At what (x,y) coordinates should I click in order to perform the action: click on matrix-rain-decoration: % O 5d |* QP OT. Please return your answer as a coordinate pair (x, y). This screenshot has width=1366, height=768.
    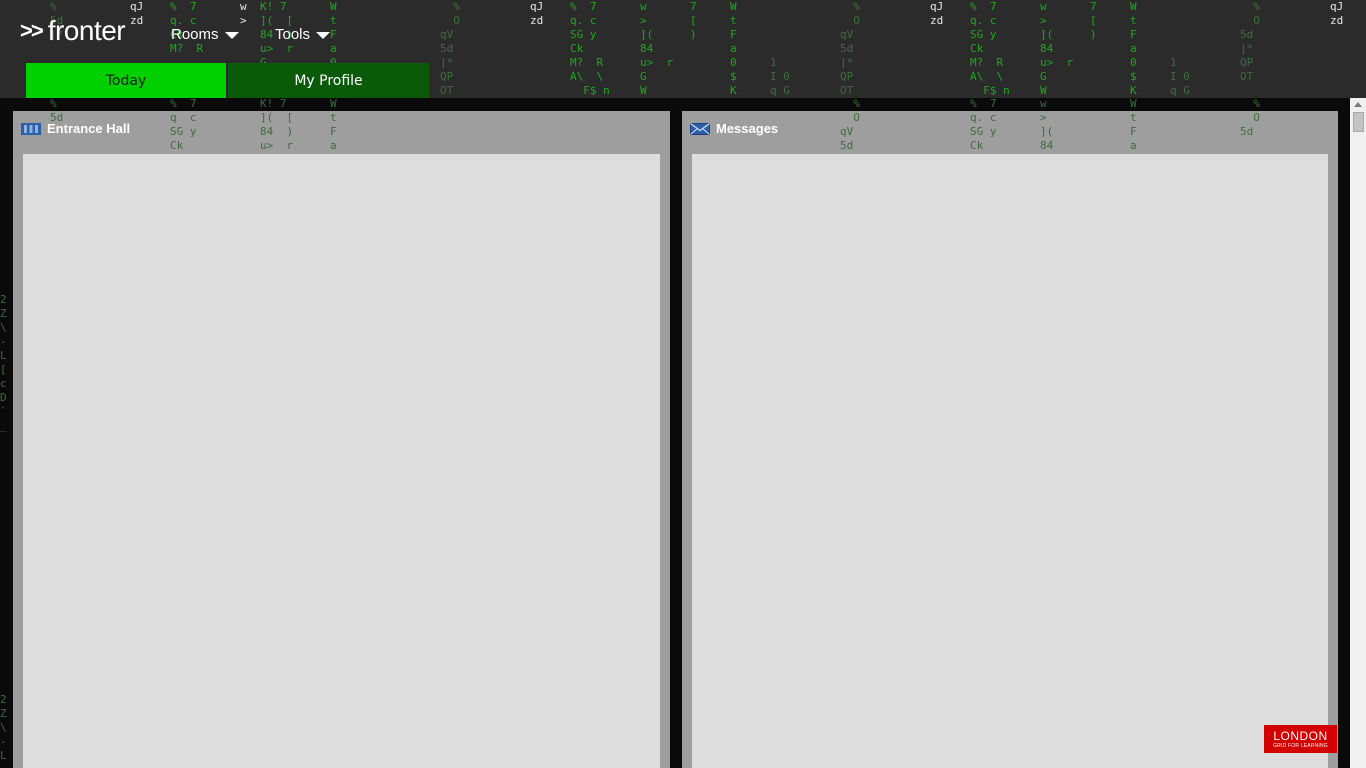
    Looking at the image, I should click on (1250, 41).